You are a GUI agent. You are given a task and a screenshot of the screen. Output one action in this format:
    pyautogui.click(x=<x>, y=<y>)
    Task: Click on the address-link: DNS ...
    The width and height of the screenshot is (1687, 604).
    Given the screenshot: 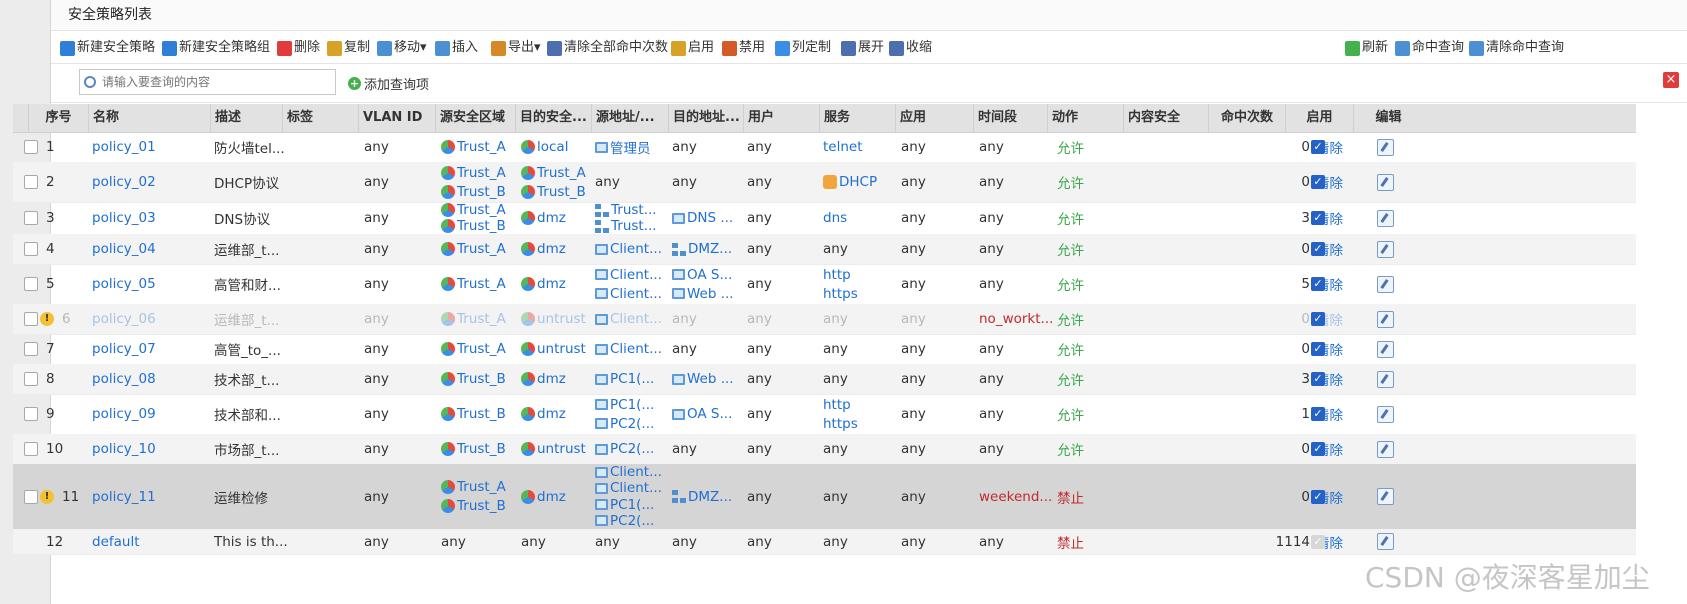 What is the action you would take?
    pyautogui.click(x=710, y=218)
    